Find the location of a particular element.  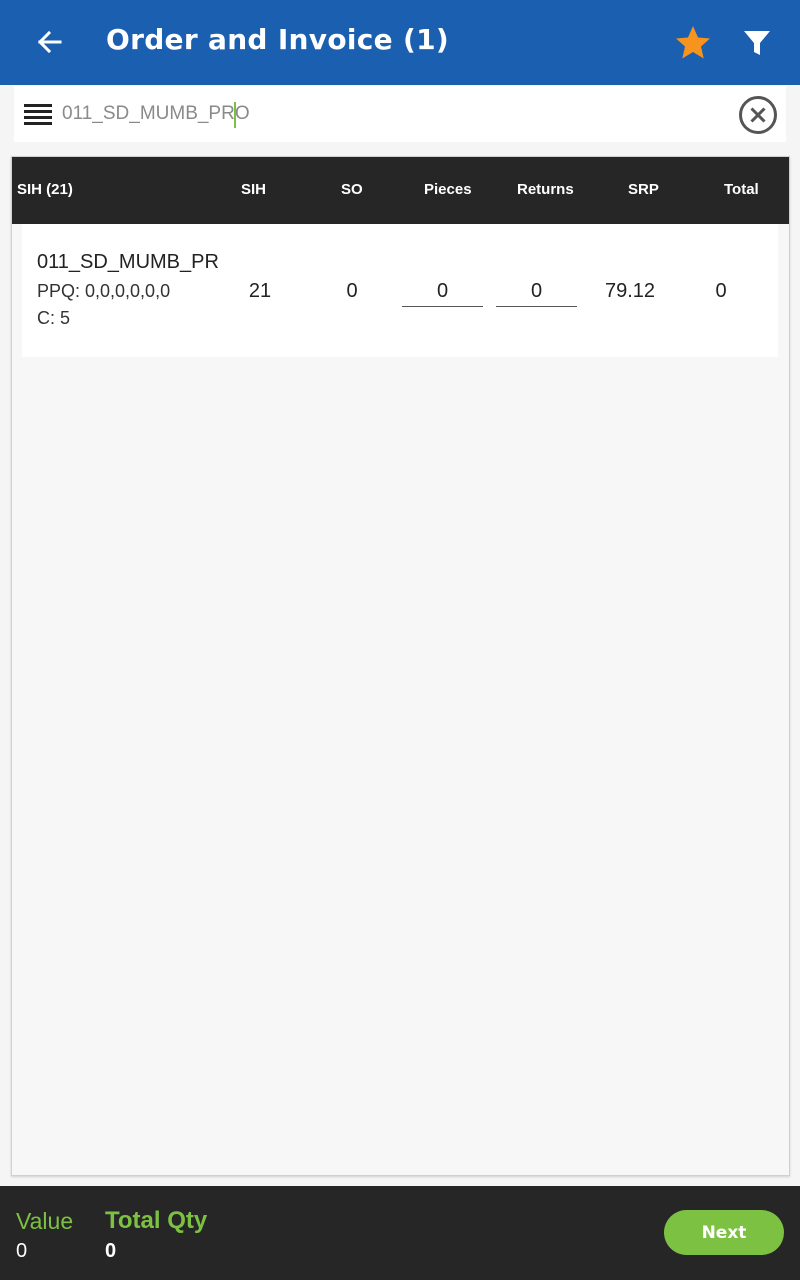

header-pieces: Pieces is located at coordinates (448, 189).